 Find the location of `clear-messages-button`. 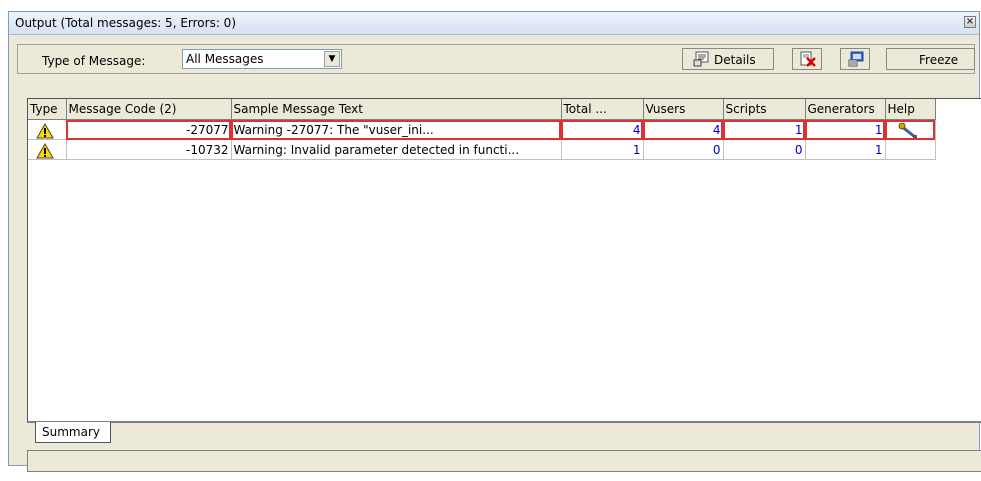

clear-messages-button is located at coordinates (807, 59).